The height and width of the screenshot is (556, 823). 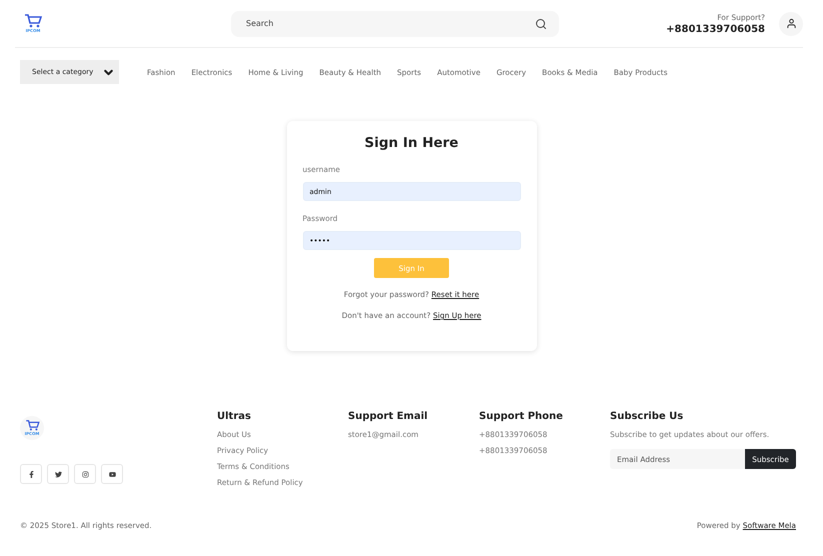 I want to click on column-title: Support Email, so click(x=388, y=416).